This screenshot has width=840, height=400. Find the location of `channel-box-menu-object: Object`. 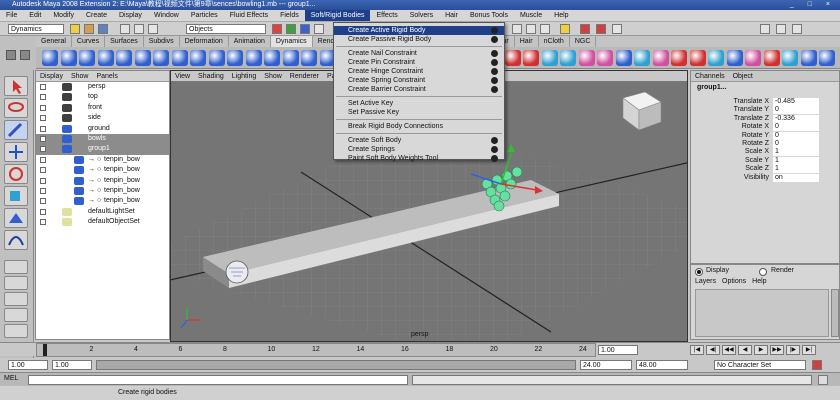

channel-box-menu-object: Object is located at coordinates (743, 76).